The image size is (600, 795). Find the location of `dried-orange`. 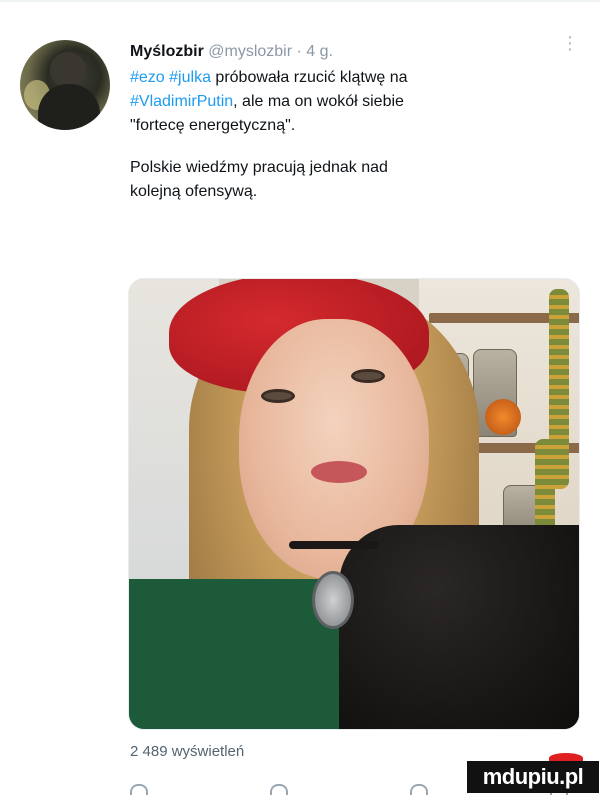

dried-orange is located at coordinates (503, 417).